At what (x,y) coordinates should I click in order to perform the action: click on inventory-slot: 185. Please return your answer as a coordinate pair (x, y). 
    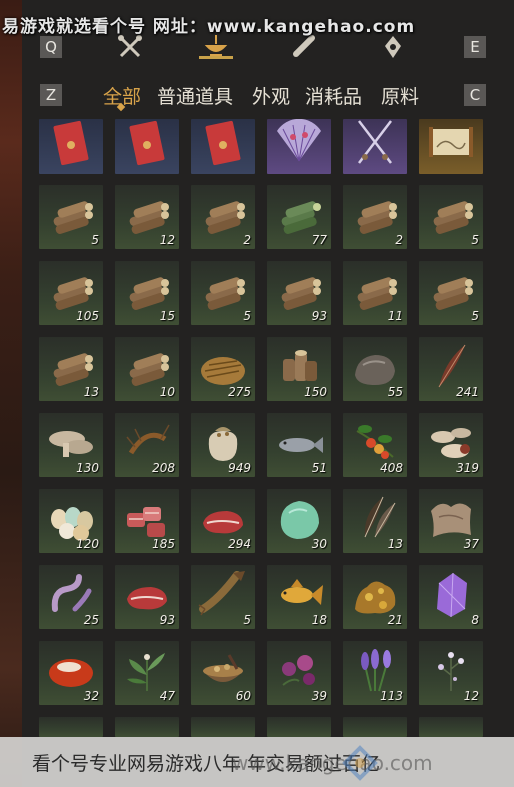
    Looking at the image, I should click on (147, 521).